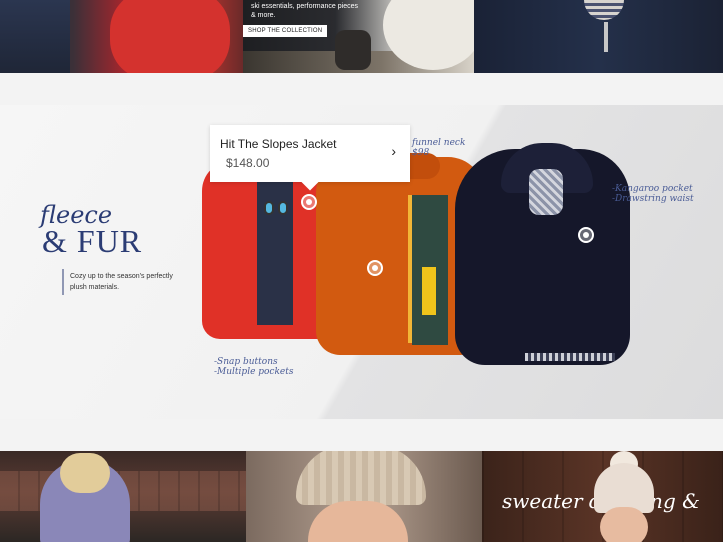  I want to click on orange-jacket-pocket, so click(429, 291).